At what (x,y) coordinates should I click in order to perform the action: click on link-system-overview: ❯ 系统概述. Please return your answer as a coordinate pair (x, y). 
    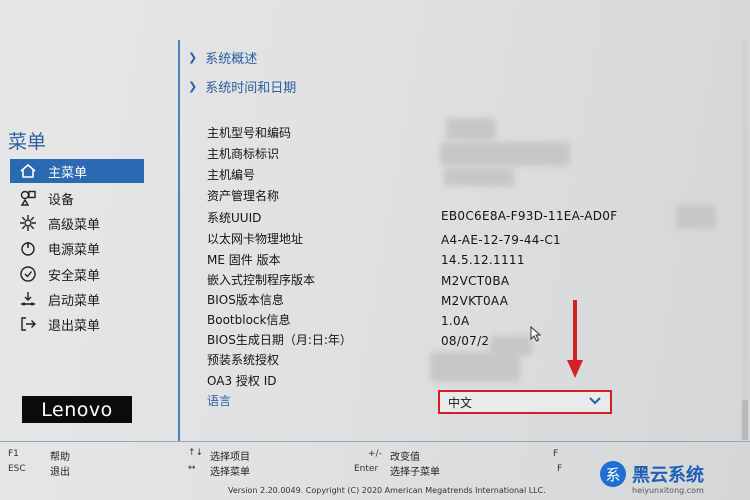
    Looking at the image, I should click on (222, 57).